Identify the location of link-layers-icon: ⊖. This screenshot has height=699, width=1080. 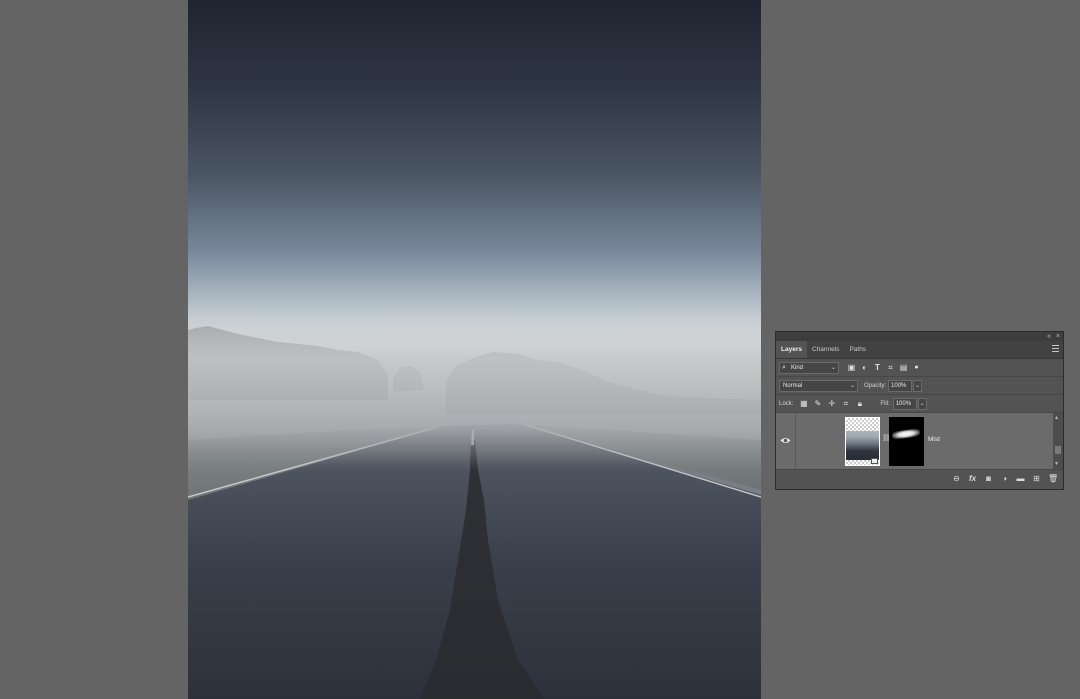
(956, 478).